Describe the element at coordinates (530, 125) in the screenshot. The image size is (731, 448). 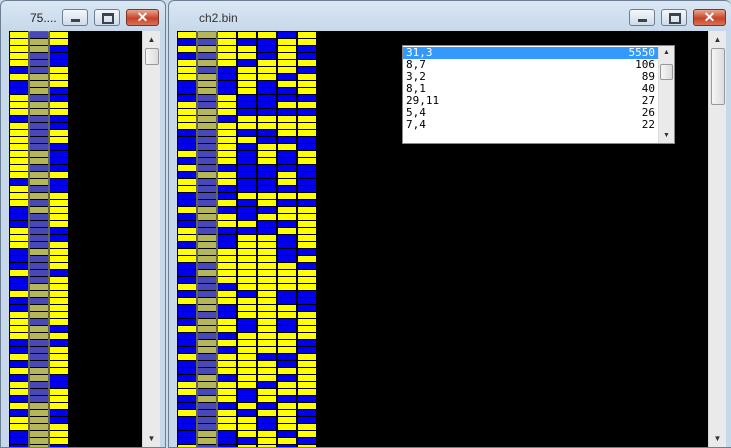
I see `listbox-item: 7,4 22` at that location.